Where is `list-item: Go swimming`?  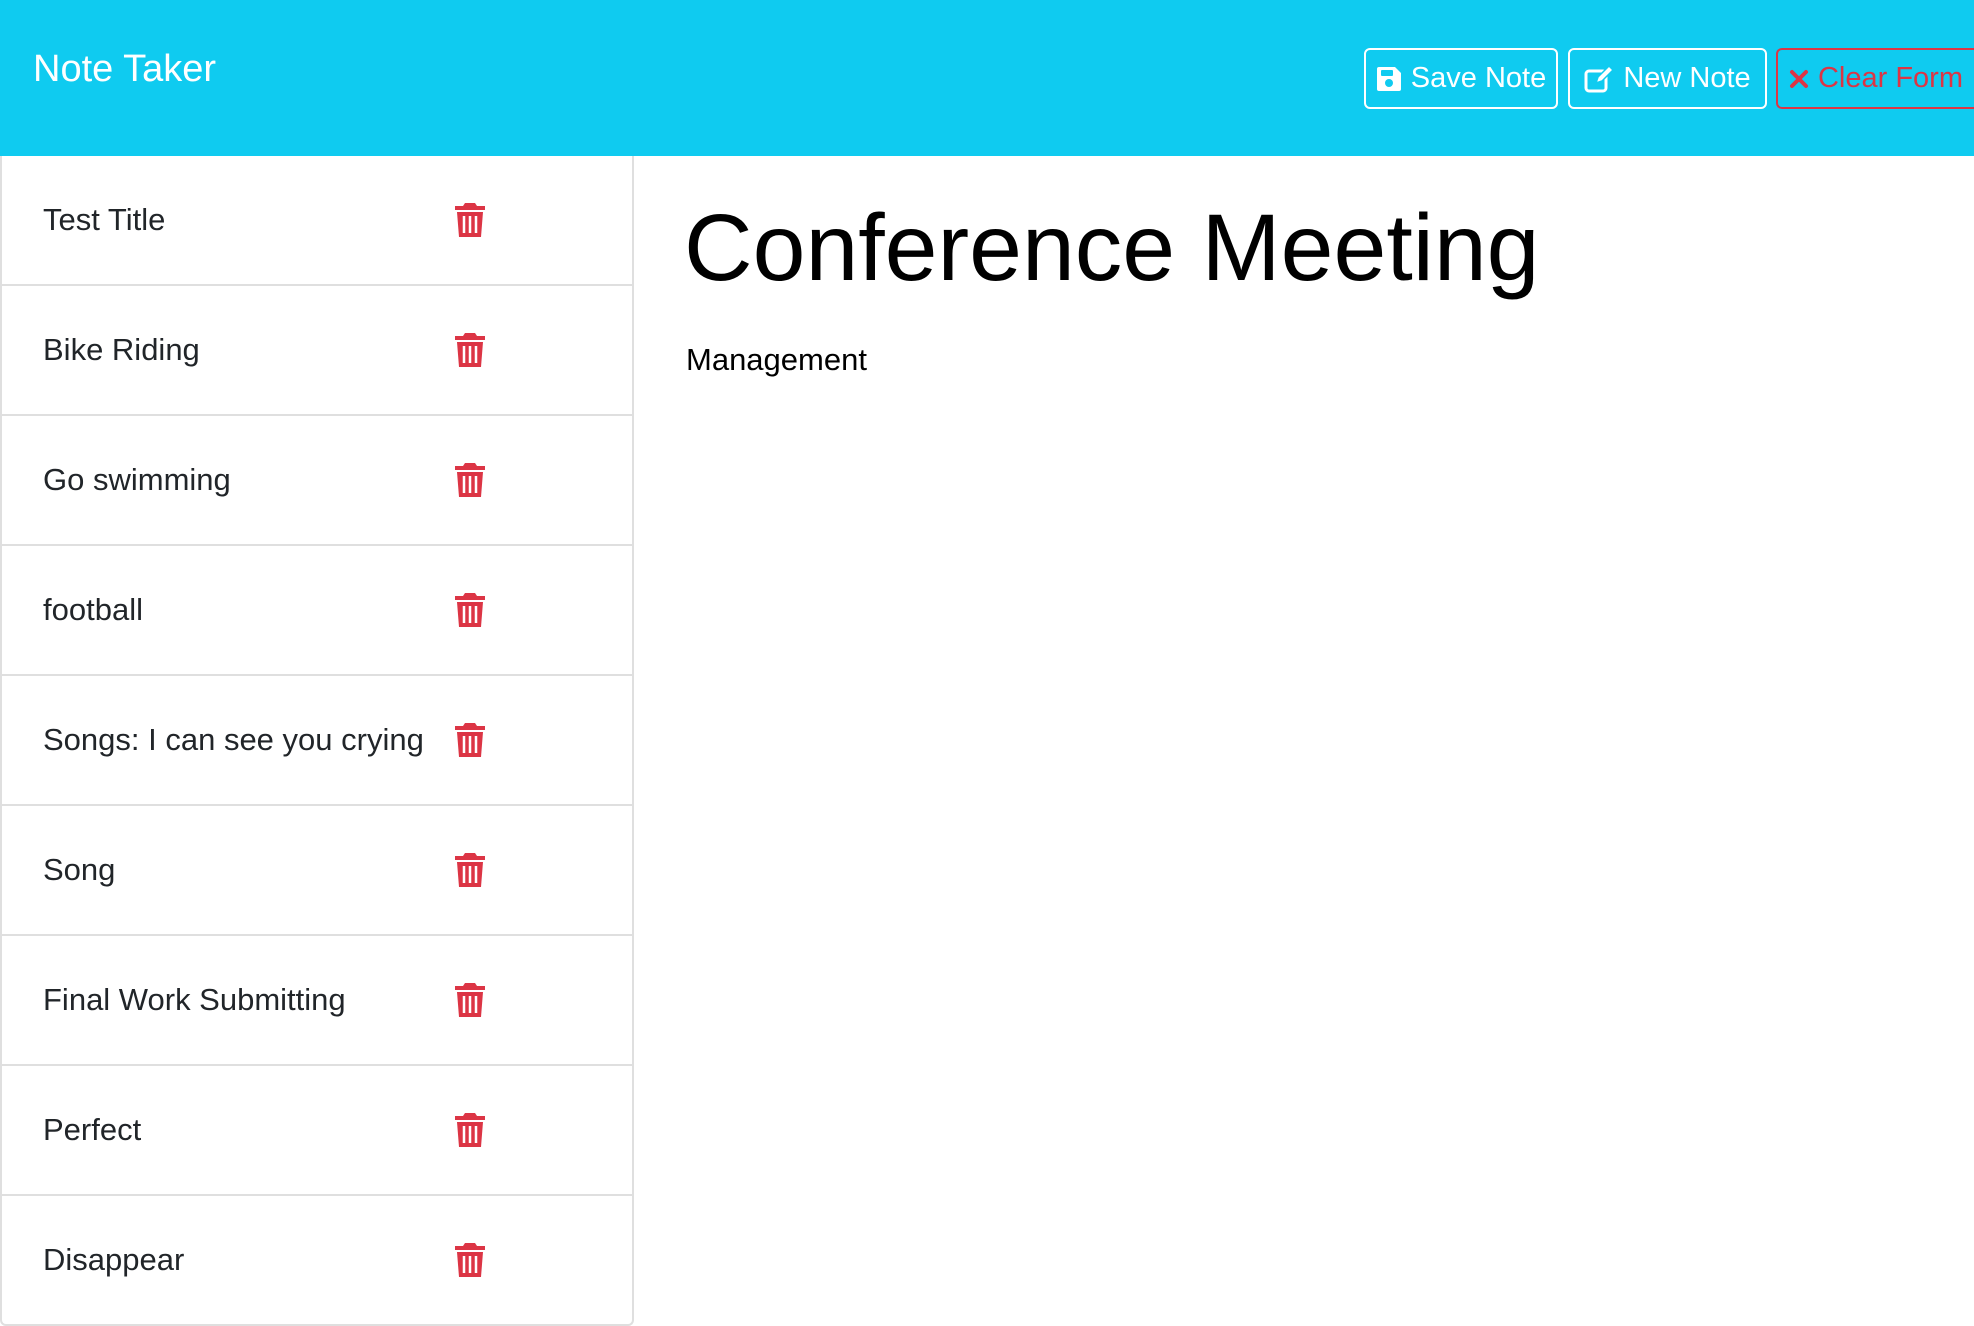
list-item: Go swimming is located at coordinates (317, 481).